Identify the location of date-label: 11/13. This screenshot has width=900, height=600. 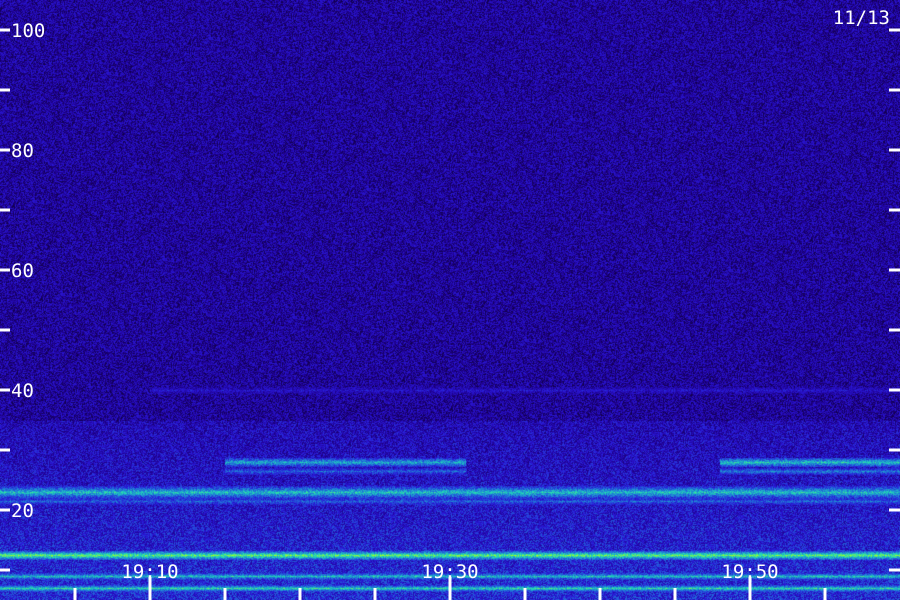
(861, 18).